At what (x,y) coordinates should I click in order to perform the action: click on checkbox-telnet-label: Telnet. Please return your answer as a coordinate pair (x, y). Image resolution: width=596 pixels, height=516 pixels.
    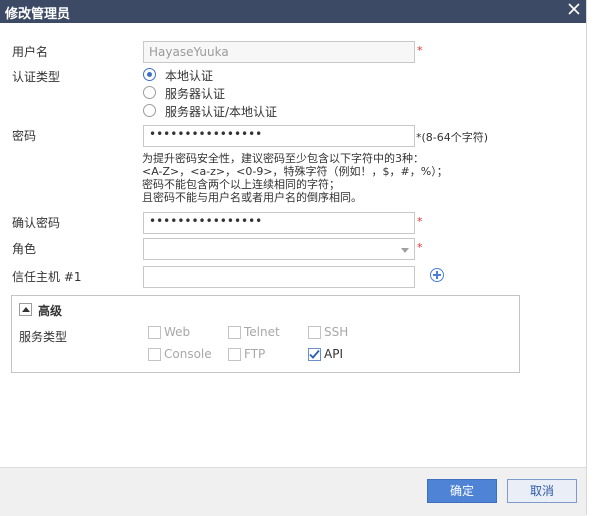
    Looking at the image, I should click on (262, 332).